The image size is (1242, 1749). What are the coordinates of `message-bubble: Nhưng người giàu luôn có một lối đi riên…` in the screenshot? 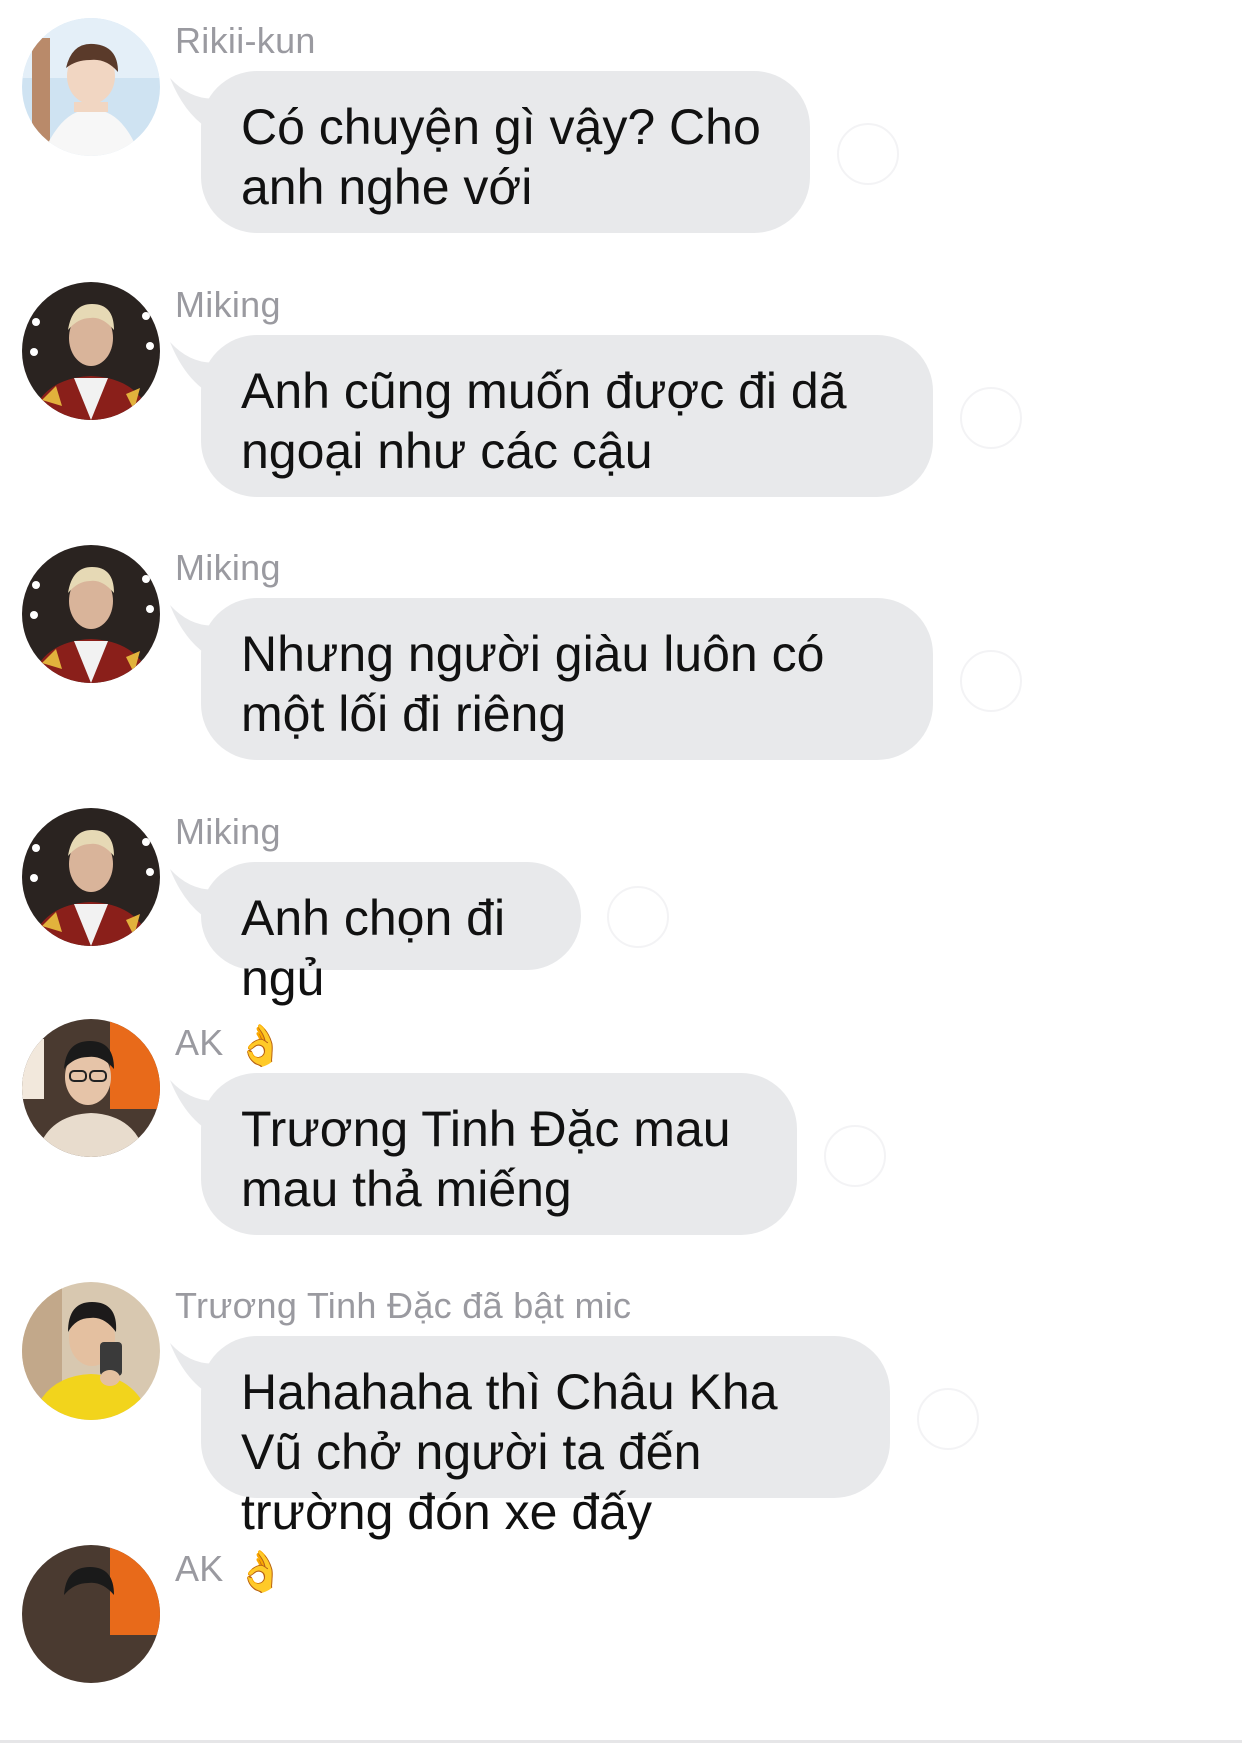 It's located at (567, 679).